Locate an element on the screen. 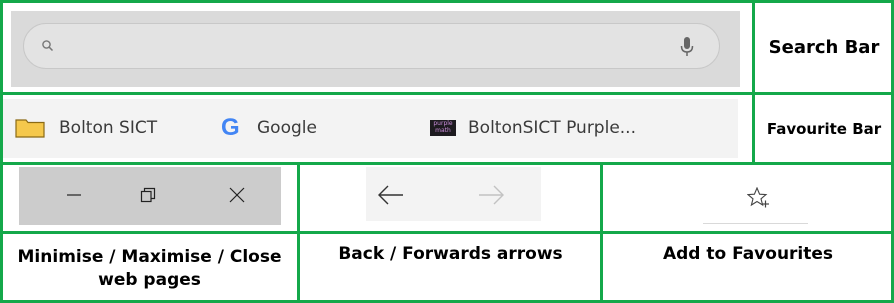 Image resolution: width=894 pixels, height=303 pixels. restore-icon is located at coordinates (148, 195).